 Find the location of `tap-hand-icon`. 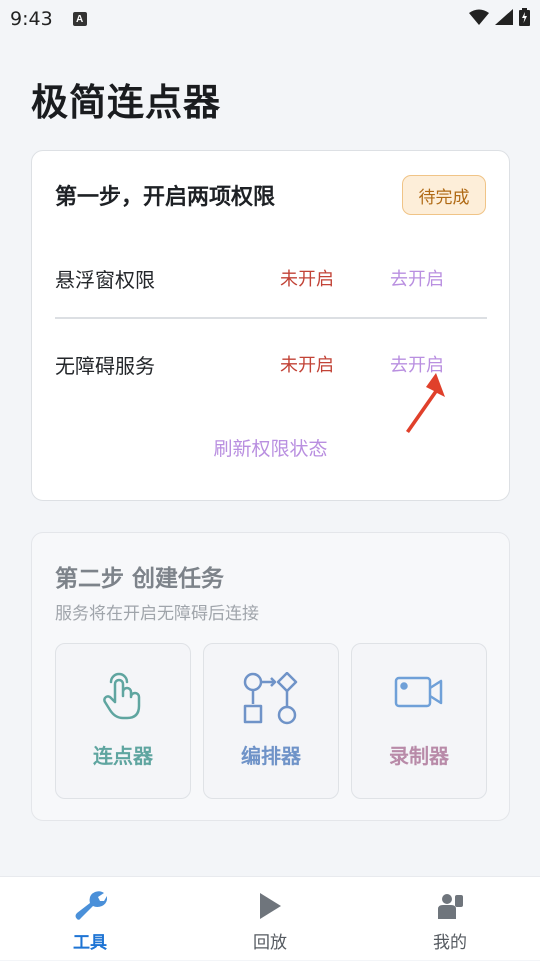

tap-hand-icon is located at coordinates (123, 700).